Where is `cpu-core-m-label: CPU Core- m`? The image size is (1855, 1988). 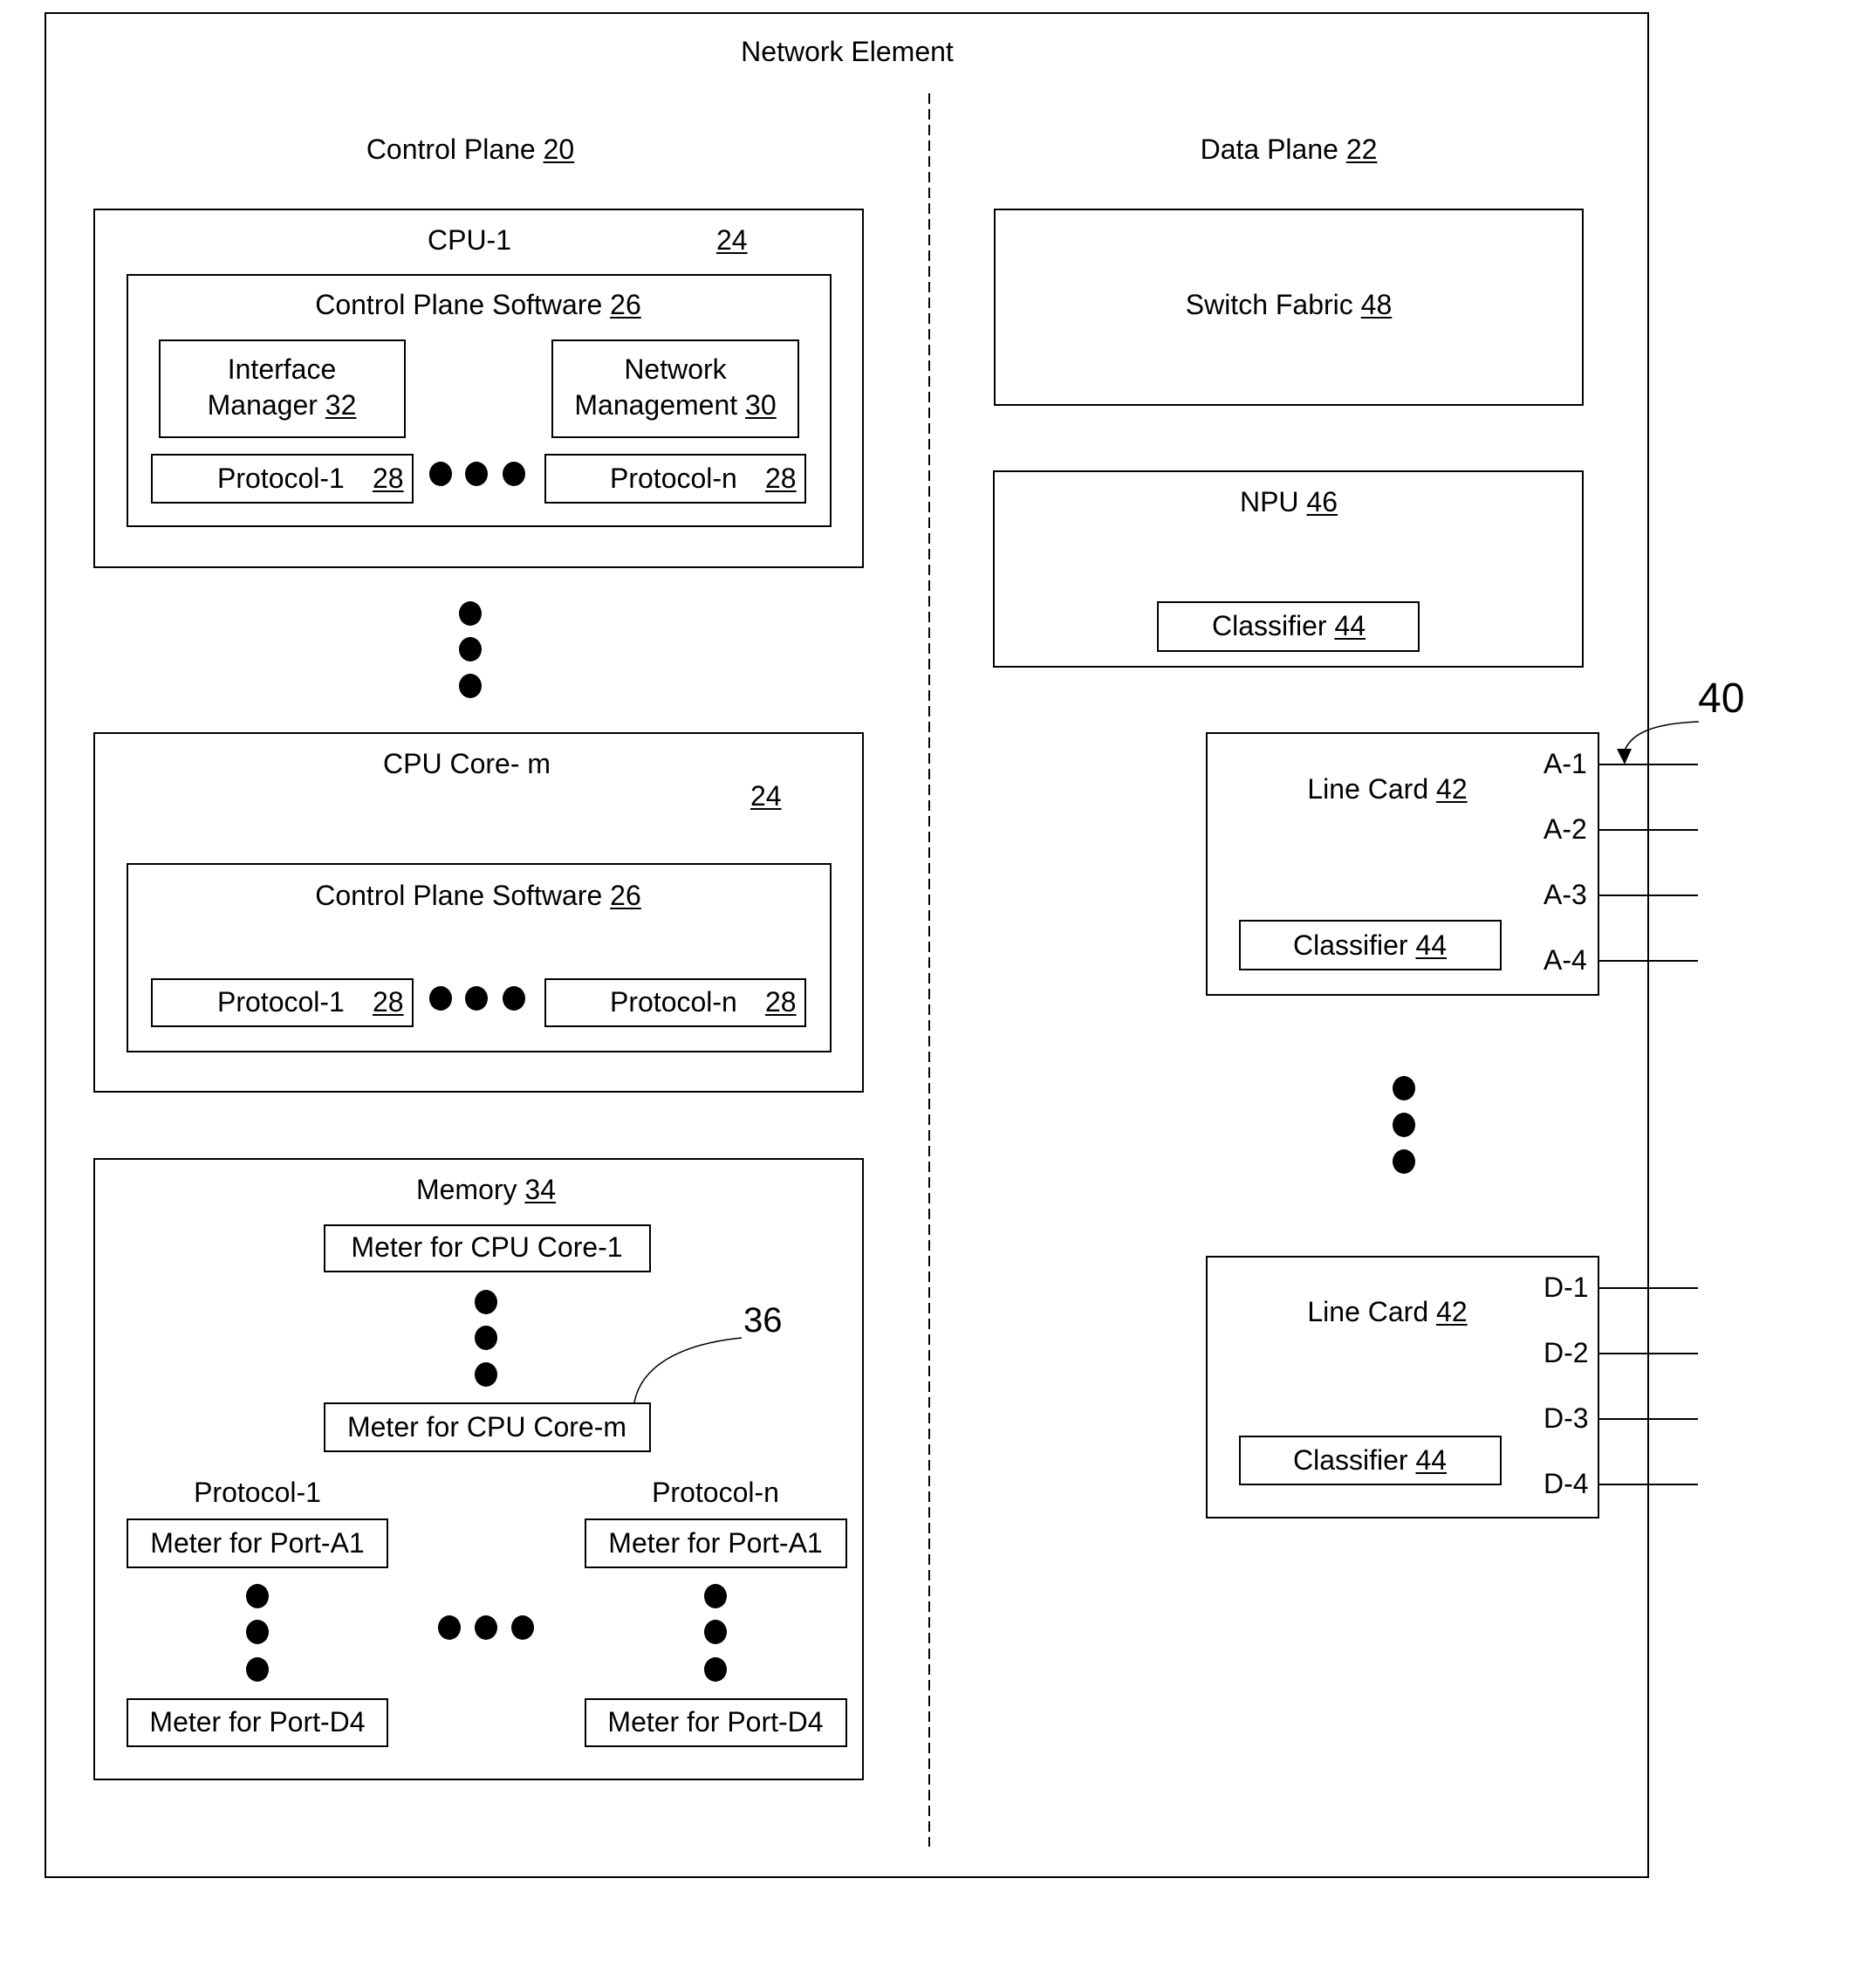 cpu-core-m-label: CPU Core- m is located at coordinates (467, 763).